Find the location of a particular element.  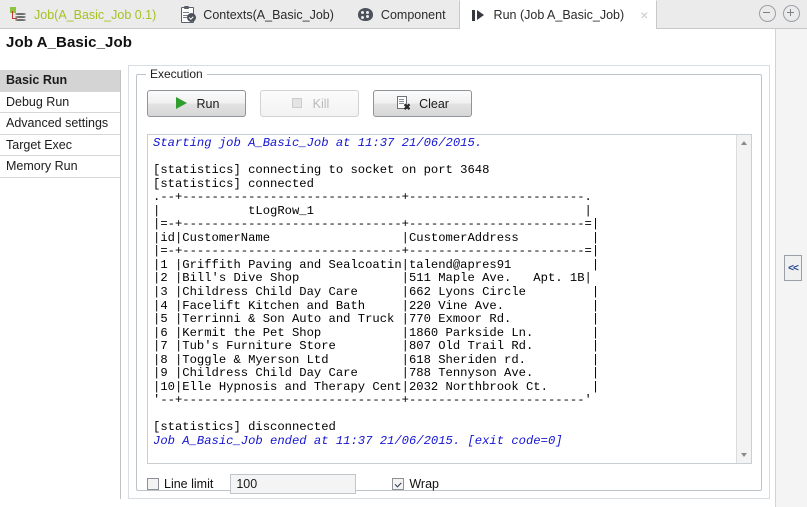

kill-button: Kill is located at coordinates (309, 103).